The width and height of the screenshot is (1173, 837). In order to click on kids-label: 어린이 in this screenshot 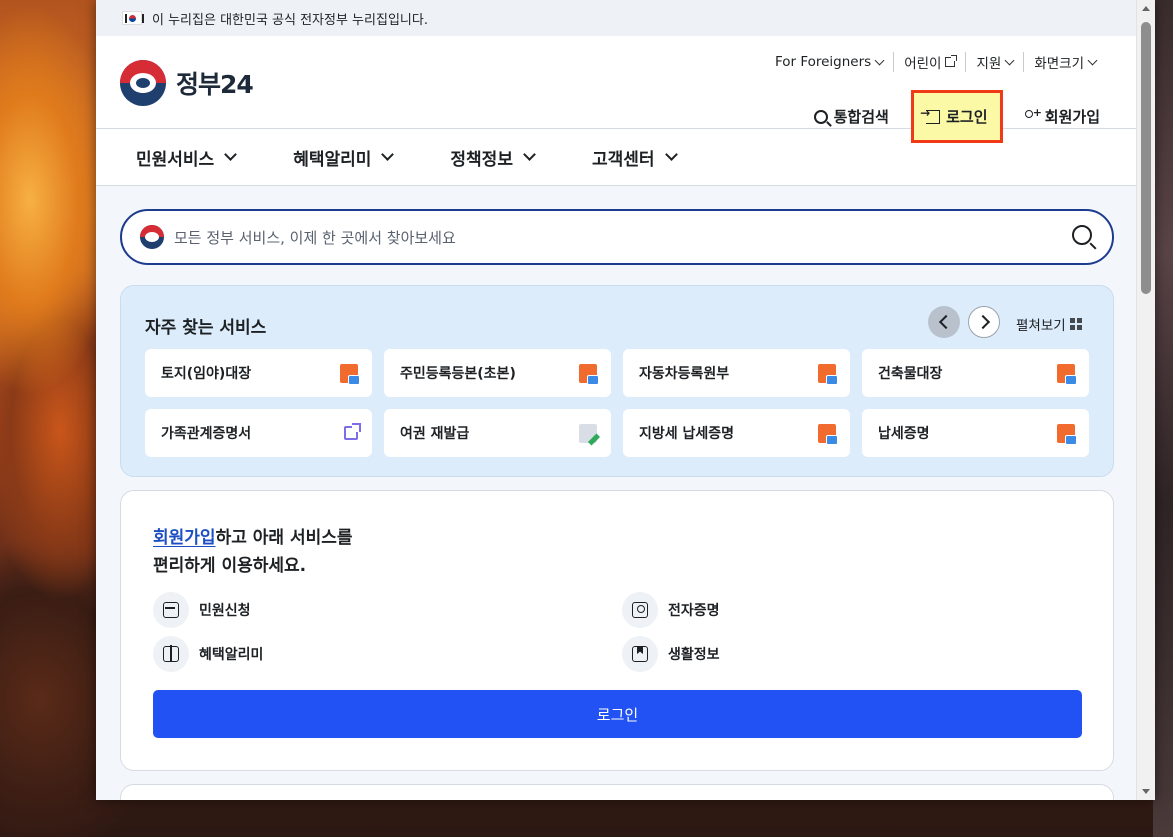, I will do `click(923, 64)`.